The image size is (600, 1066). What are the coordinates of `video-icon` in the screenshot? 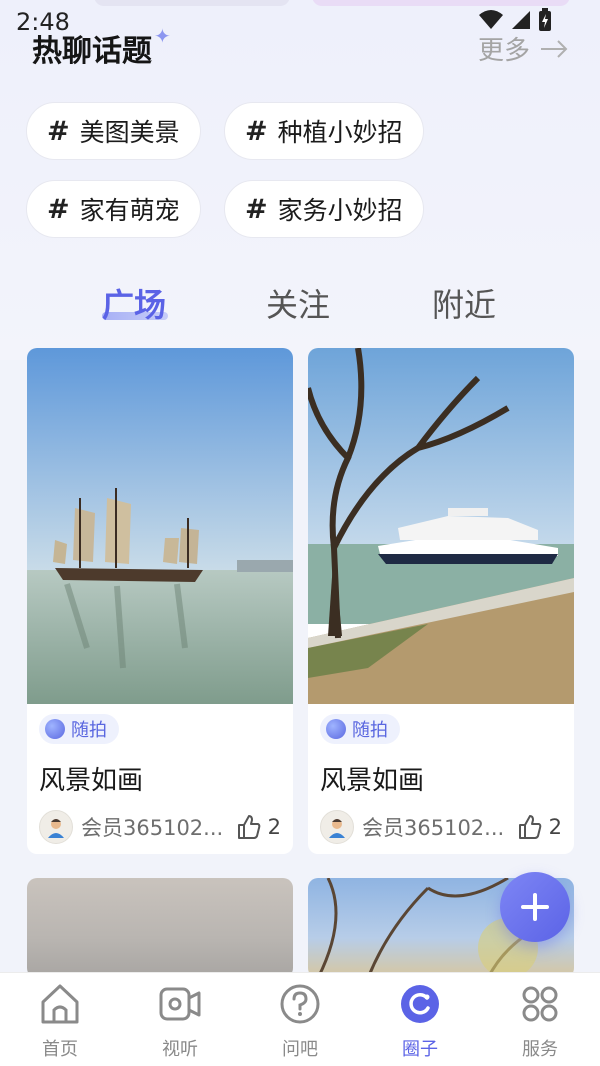 It's located at (180, 1004).